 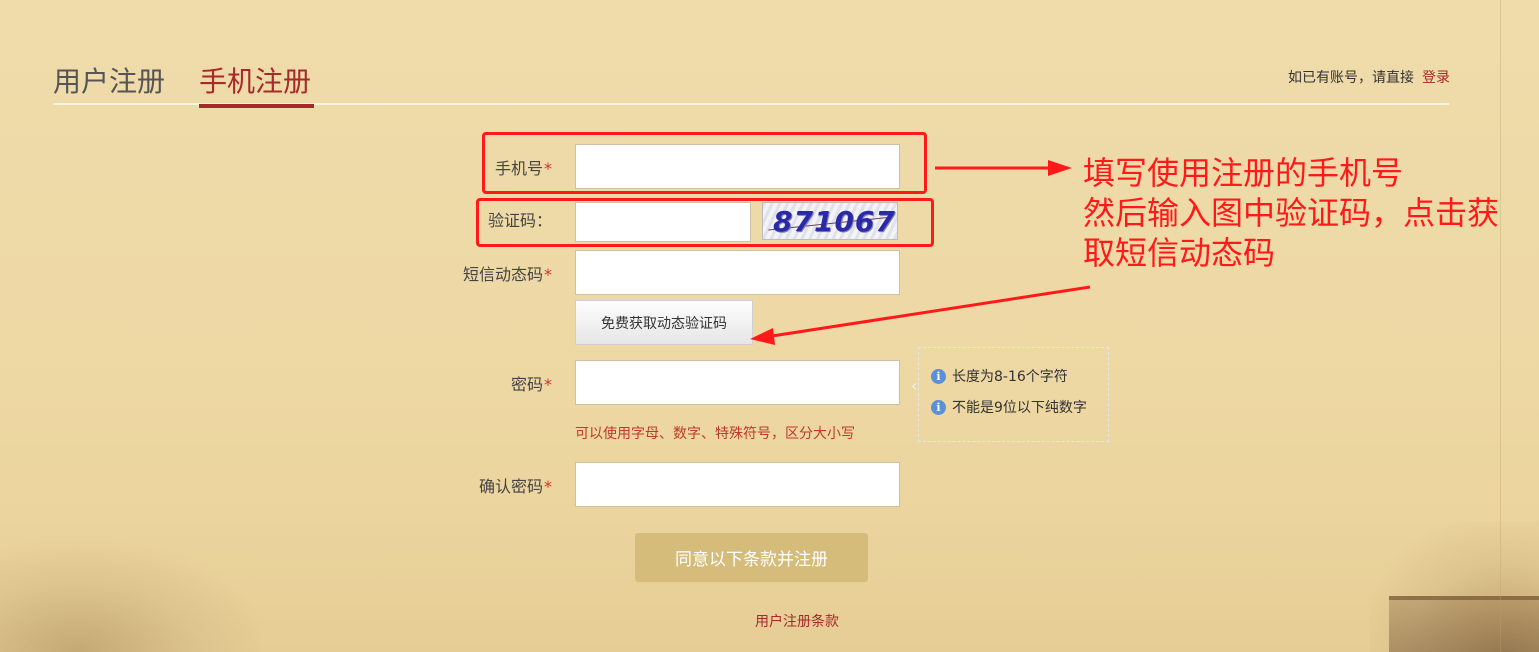 I want to click on annotation-line: 然后输入图中验证码，点击获, so click(x=1291, y=213).